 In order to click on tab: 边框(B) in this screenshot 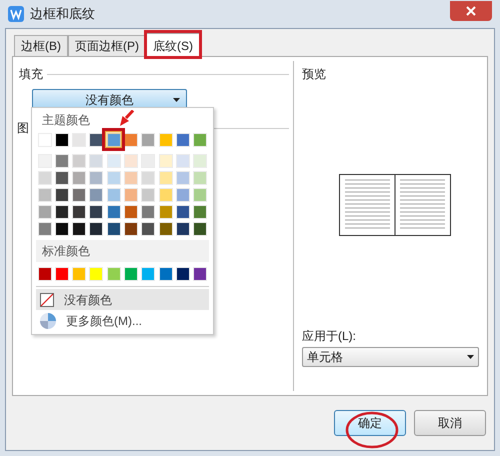, I will do `click(41, 45)`.